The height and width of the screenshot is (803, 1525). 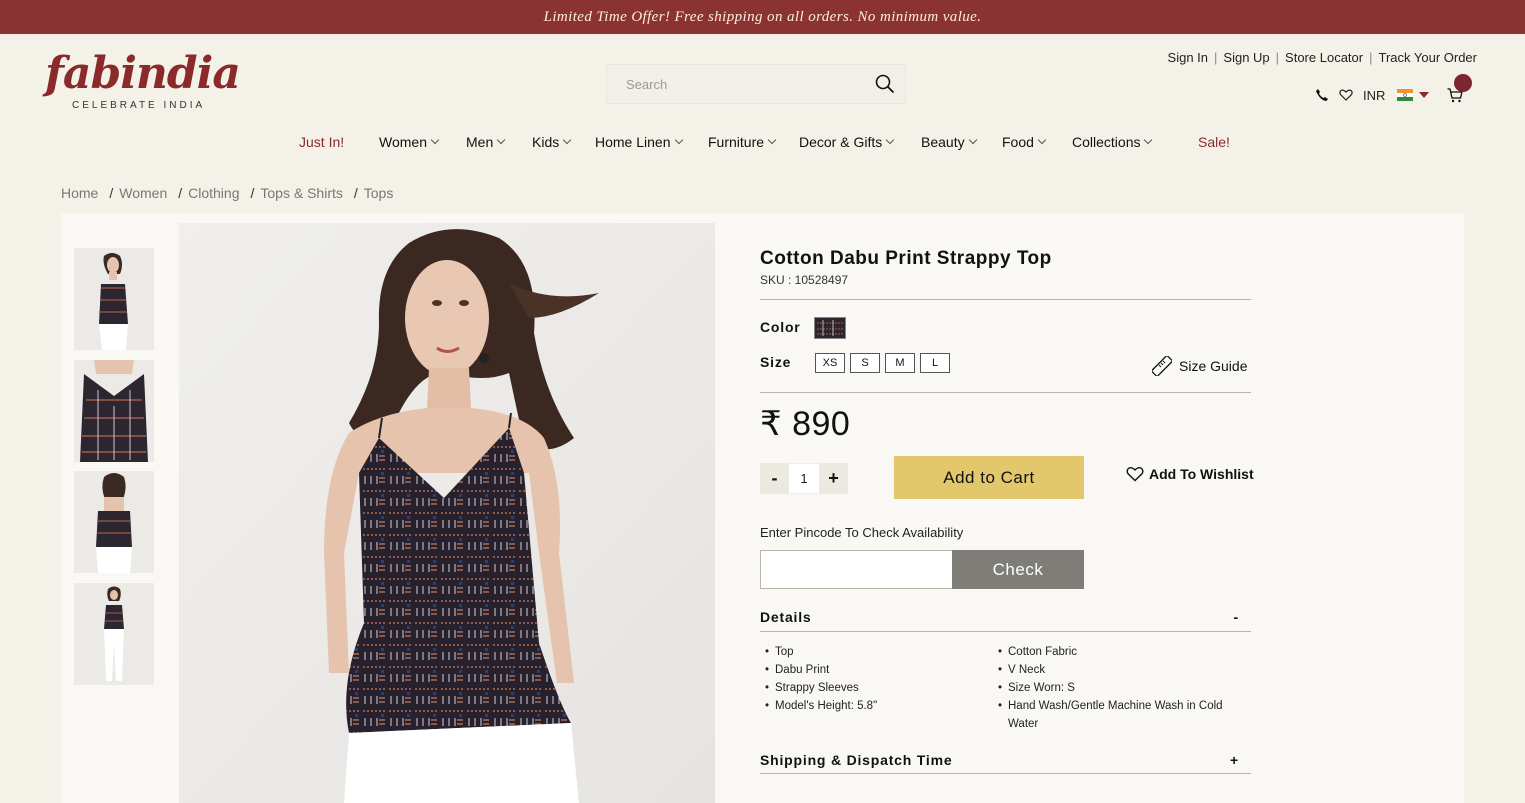 I want to click on nav-collections: Collections, so click(x=1112, y=142).